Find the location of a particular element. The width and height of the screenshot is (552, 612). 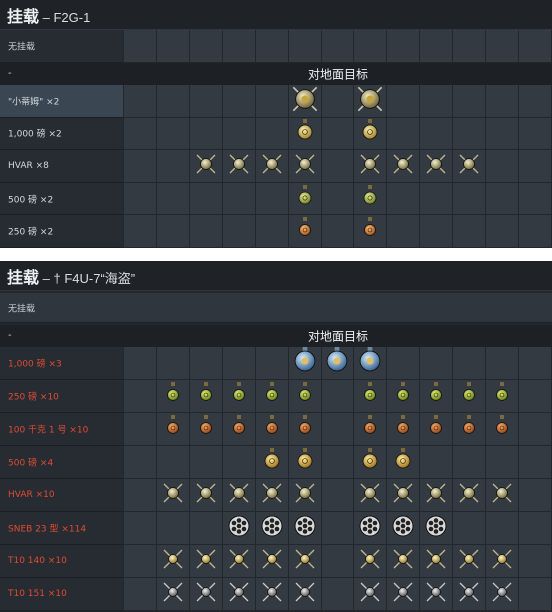

weapon-row: 500 磅 ×4 is located at coordinates (276, 462).